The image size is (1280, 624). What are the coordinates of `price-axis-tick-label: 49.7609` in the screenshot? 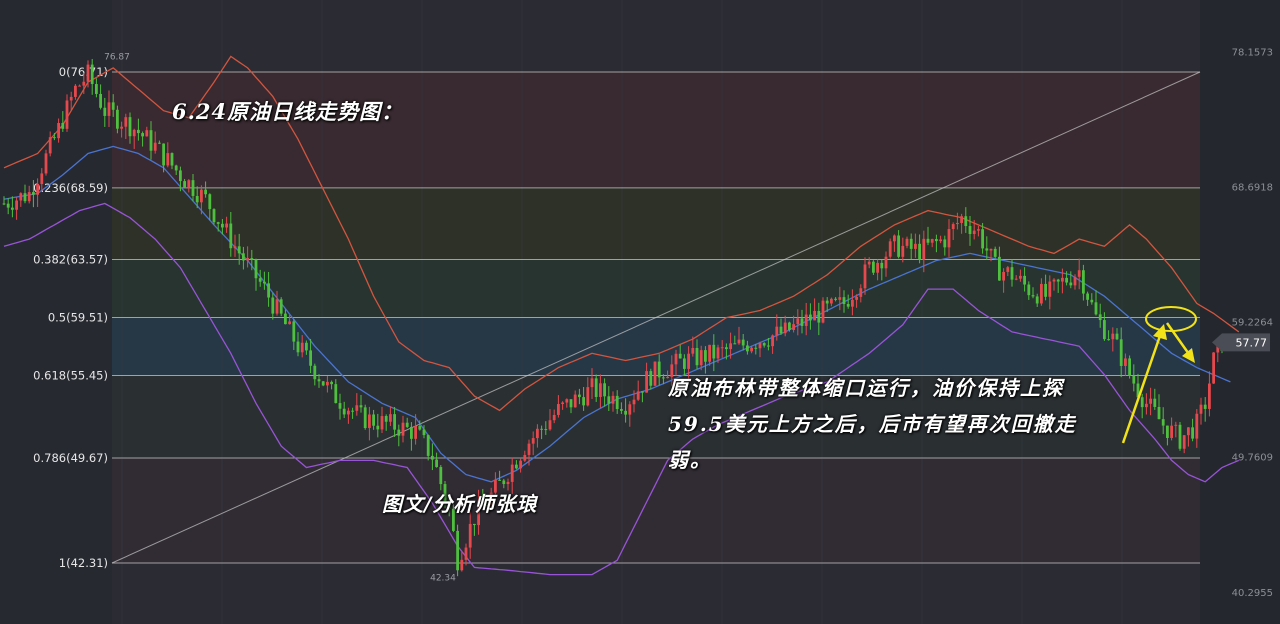 It's located at (1252, 458).